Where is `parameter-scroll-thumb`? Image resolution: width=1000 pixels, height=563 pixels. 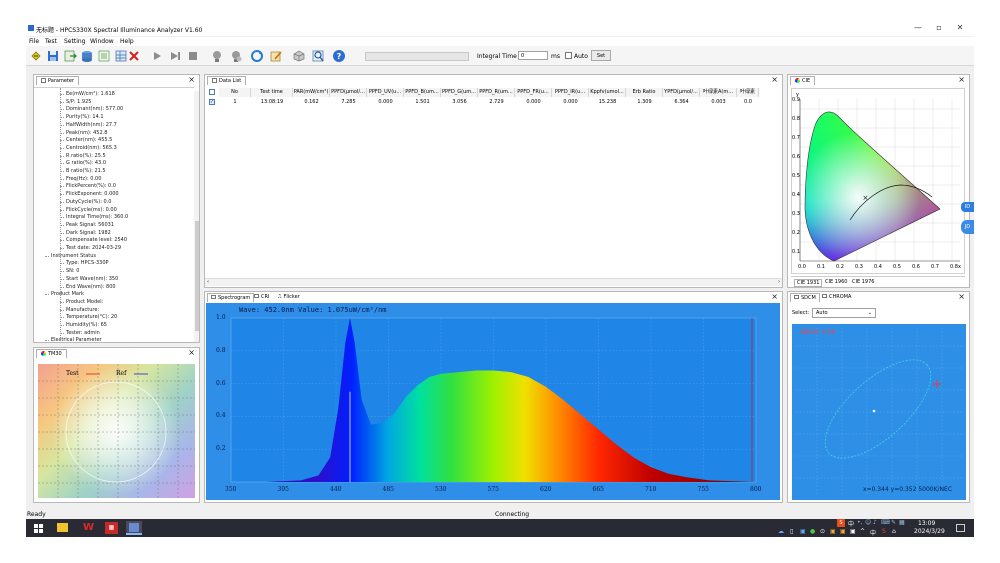 parameter-scroll-thumb is located at coordinates (197, 276).